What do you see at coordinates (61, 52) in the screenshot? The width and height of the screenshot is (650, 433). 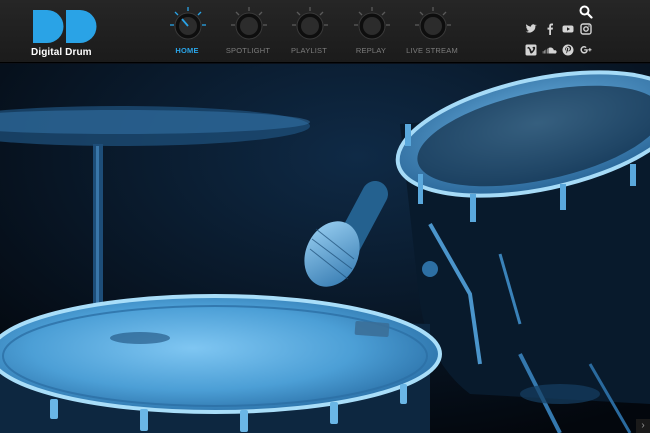 I see `brand-name: Digital Drum` at bounding box center [61, 52].